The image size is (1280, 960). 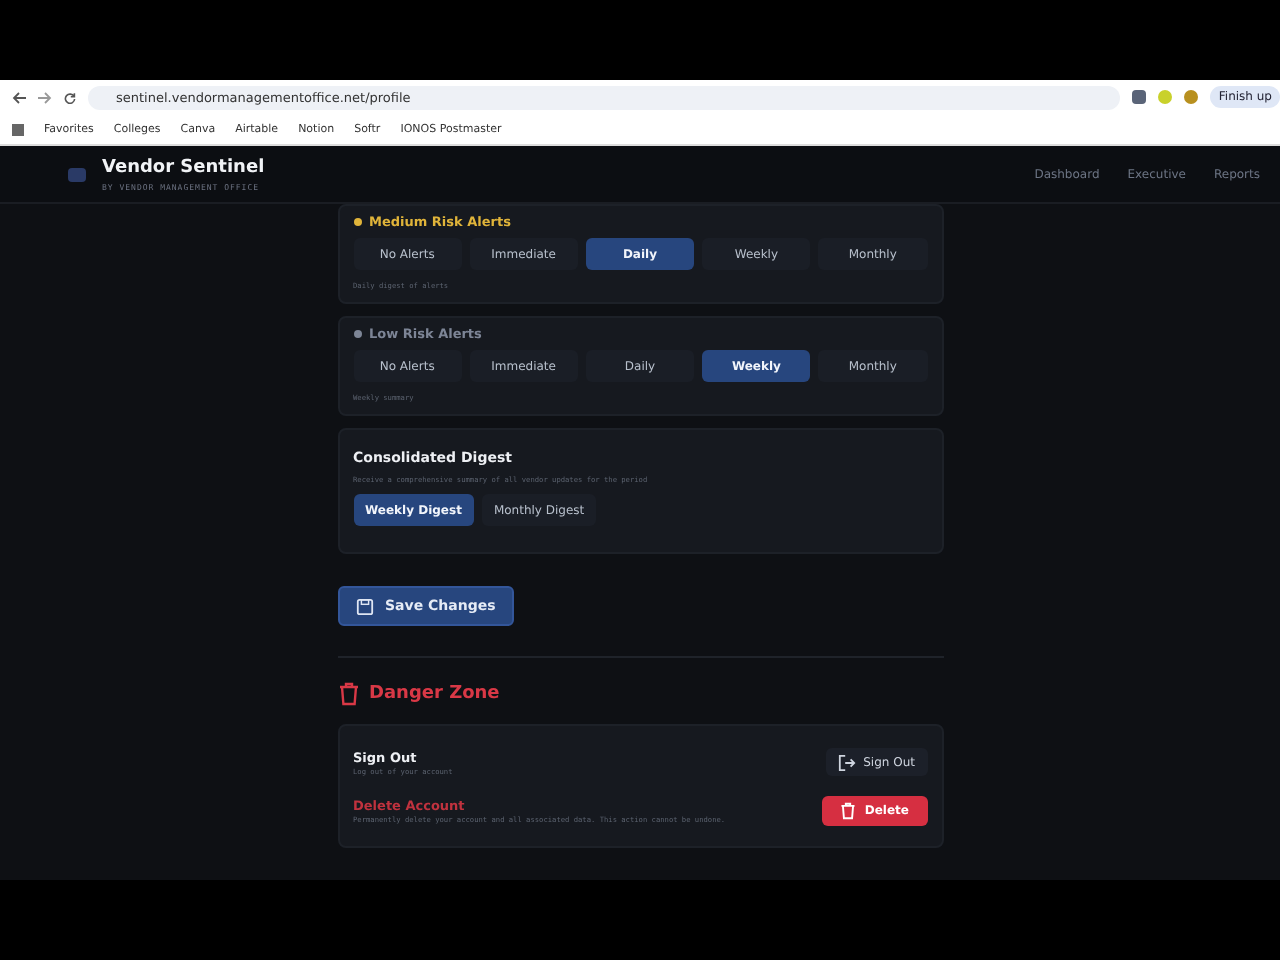 What do you see at coordinates (45, 97) in the screenshot?
I see `forward-icon` at bounding box center [45, 97].